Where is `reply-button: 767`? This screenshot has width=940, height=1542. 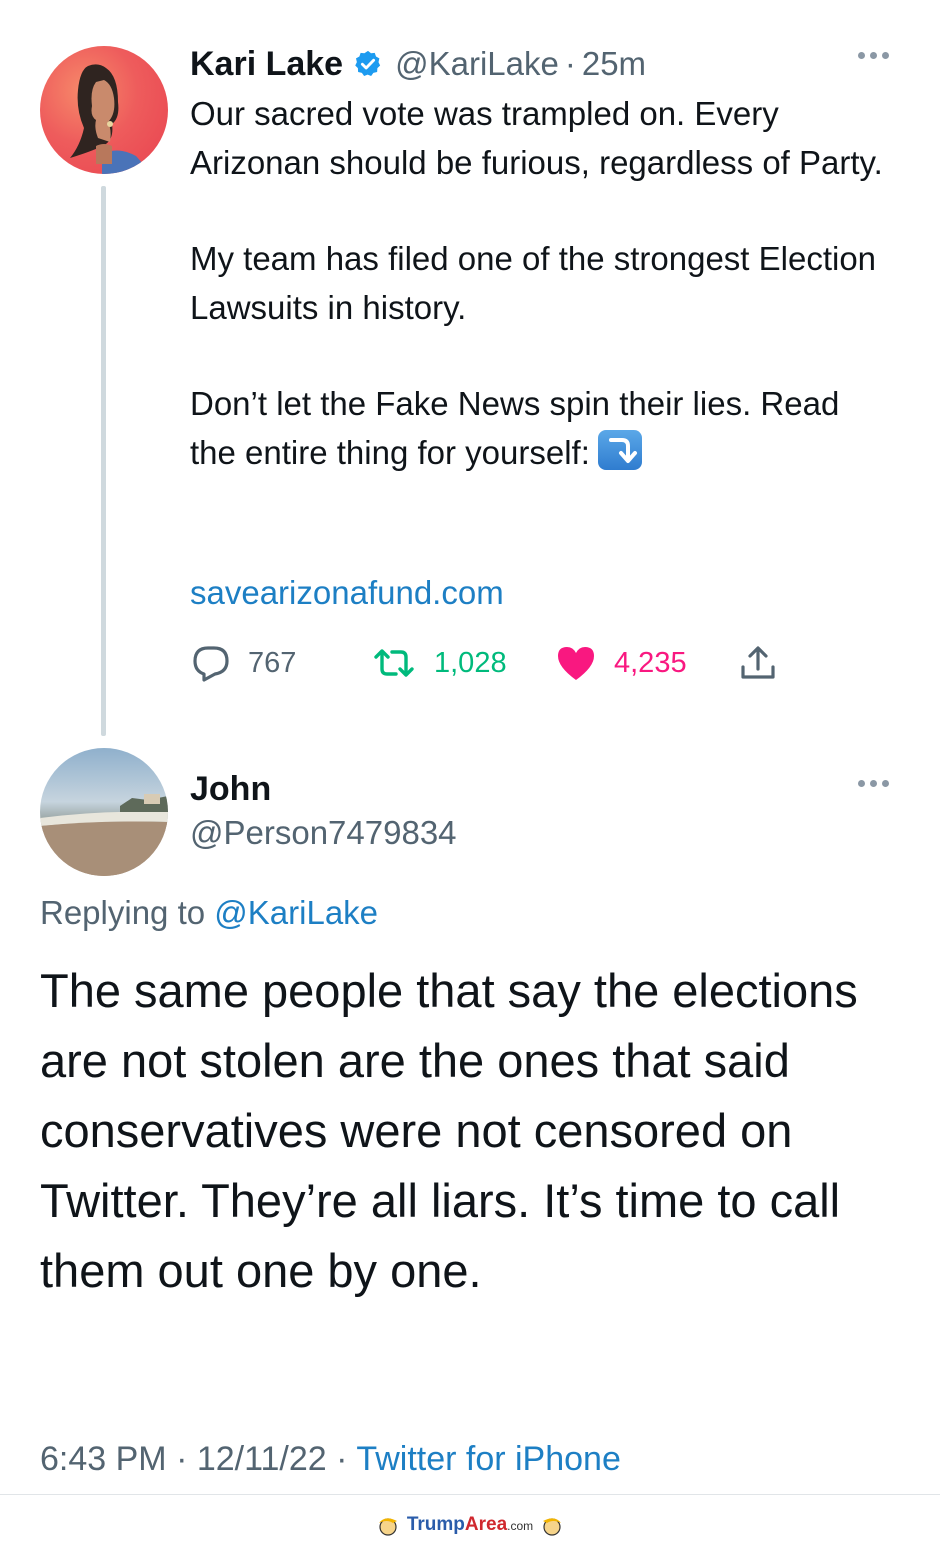
reply-button: 767 is located at coordinates (243, 663).